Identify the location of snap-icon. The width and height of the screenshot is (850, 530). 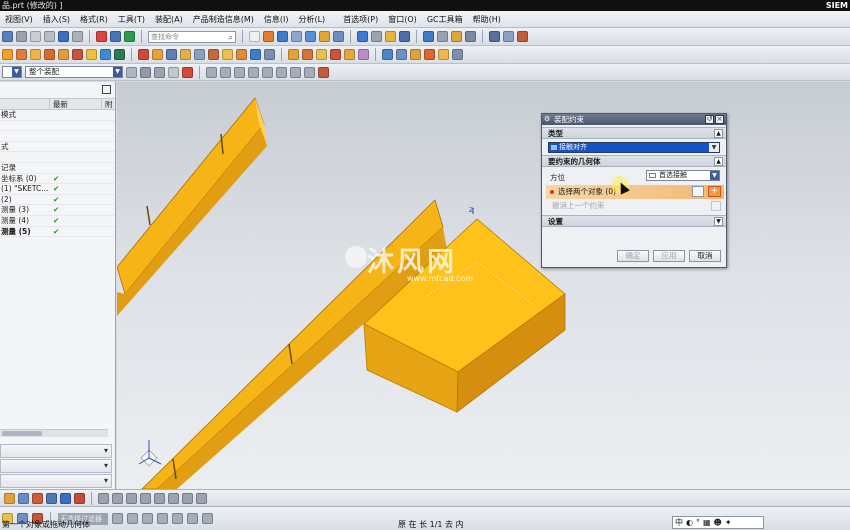
(442, 36).